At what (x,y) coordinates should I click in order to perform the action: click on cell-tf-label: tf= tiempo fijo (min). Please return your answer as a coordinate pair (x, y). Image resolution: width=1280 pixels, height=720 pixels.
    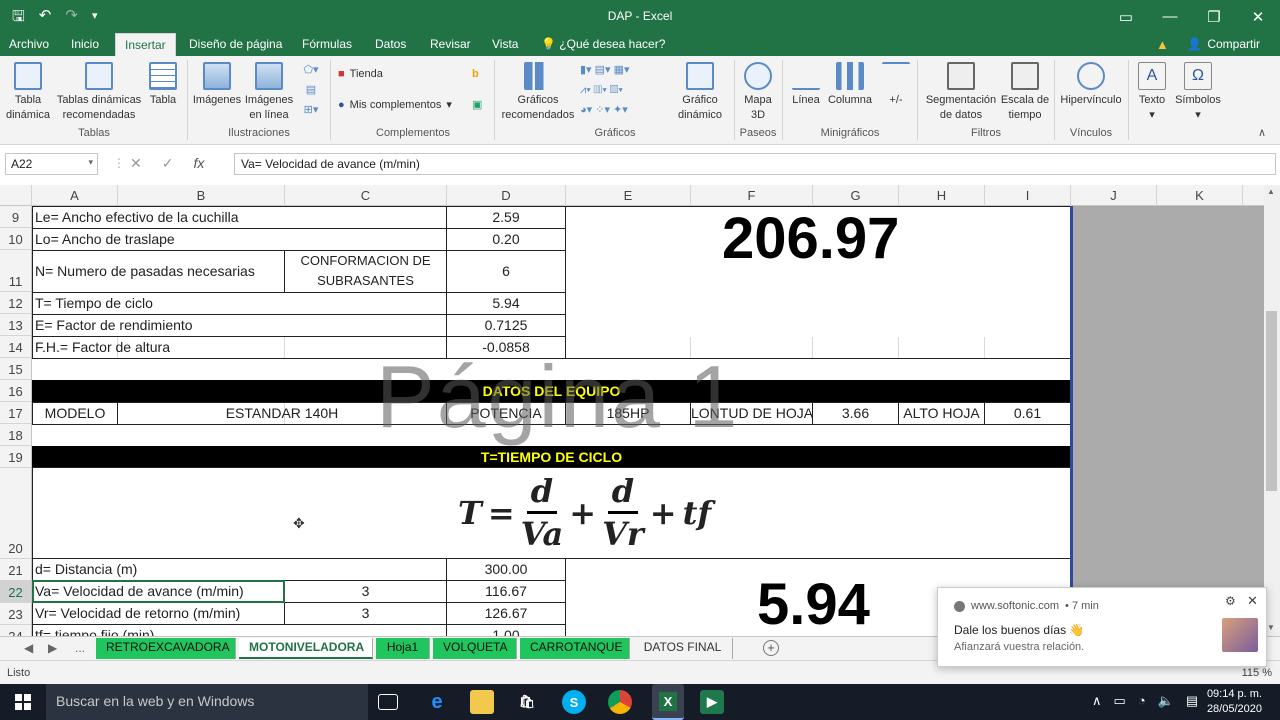
    Looking at the image, I should click on (239, 630).